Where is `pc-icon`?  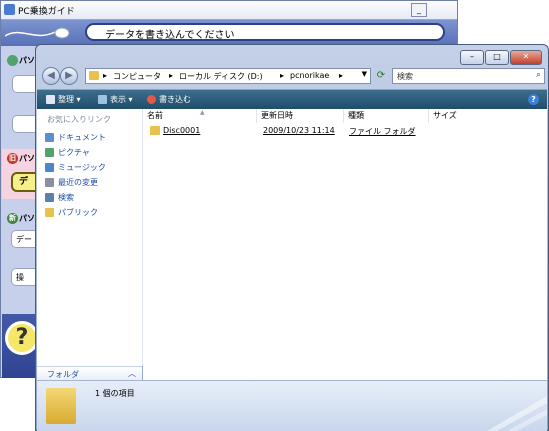
pc-icon is located at coordinates (12, 60).